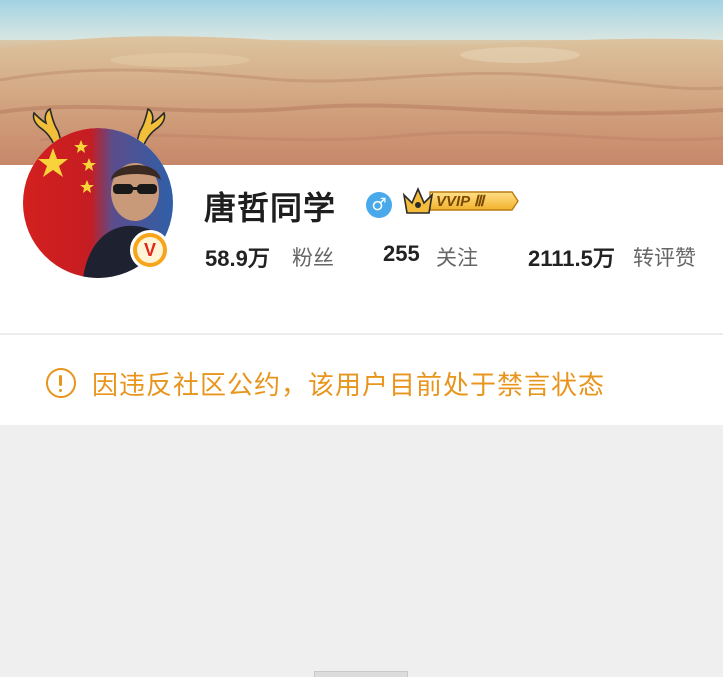 Image resolution: width=723 pixels, height=677 pixels. I want to click on gender-symbol: ♂, so click(379, 205).